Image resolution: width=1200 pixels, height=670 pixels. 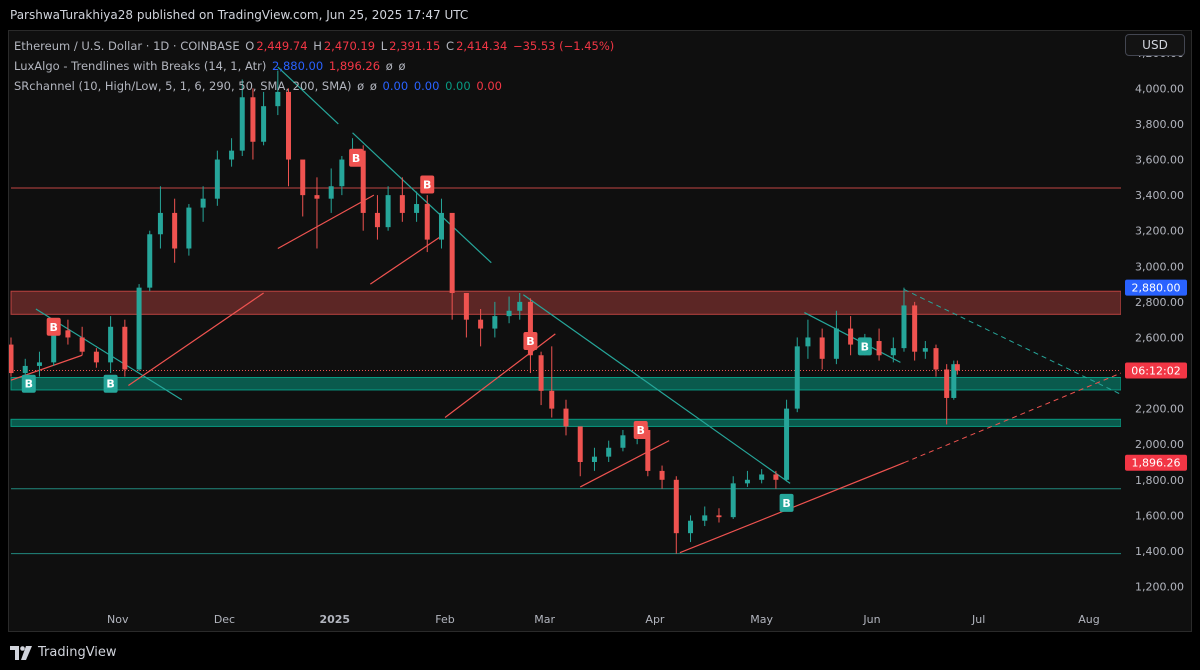 I want to click on time-tick-label: Feb, so click(x=444, y=619).